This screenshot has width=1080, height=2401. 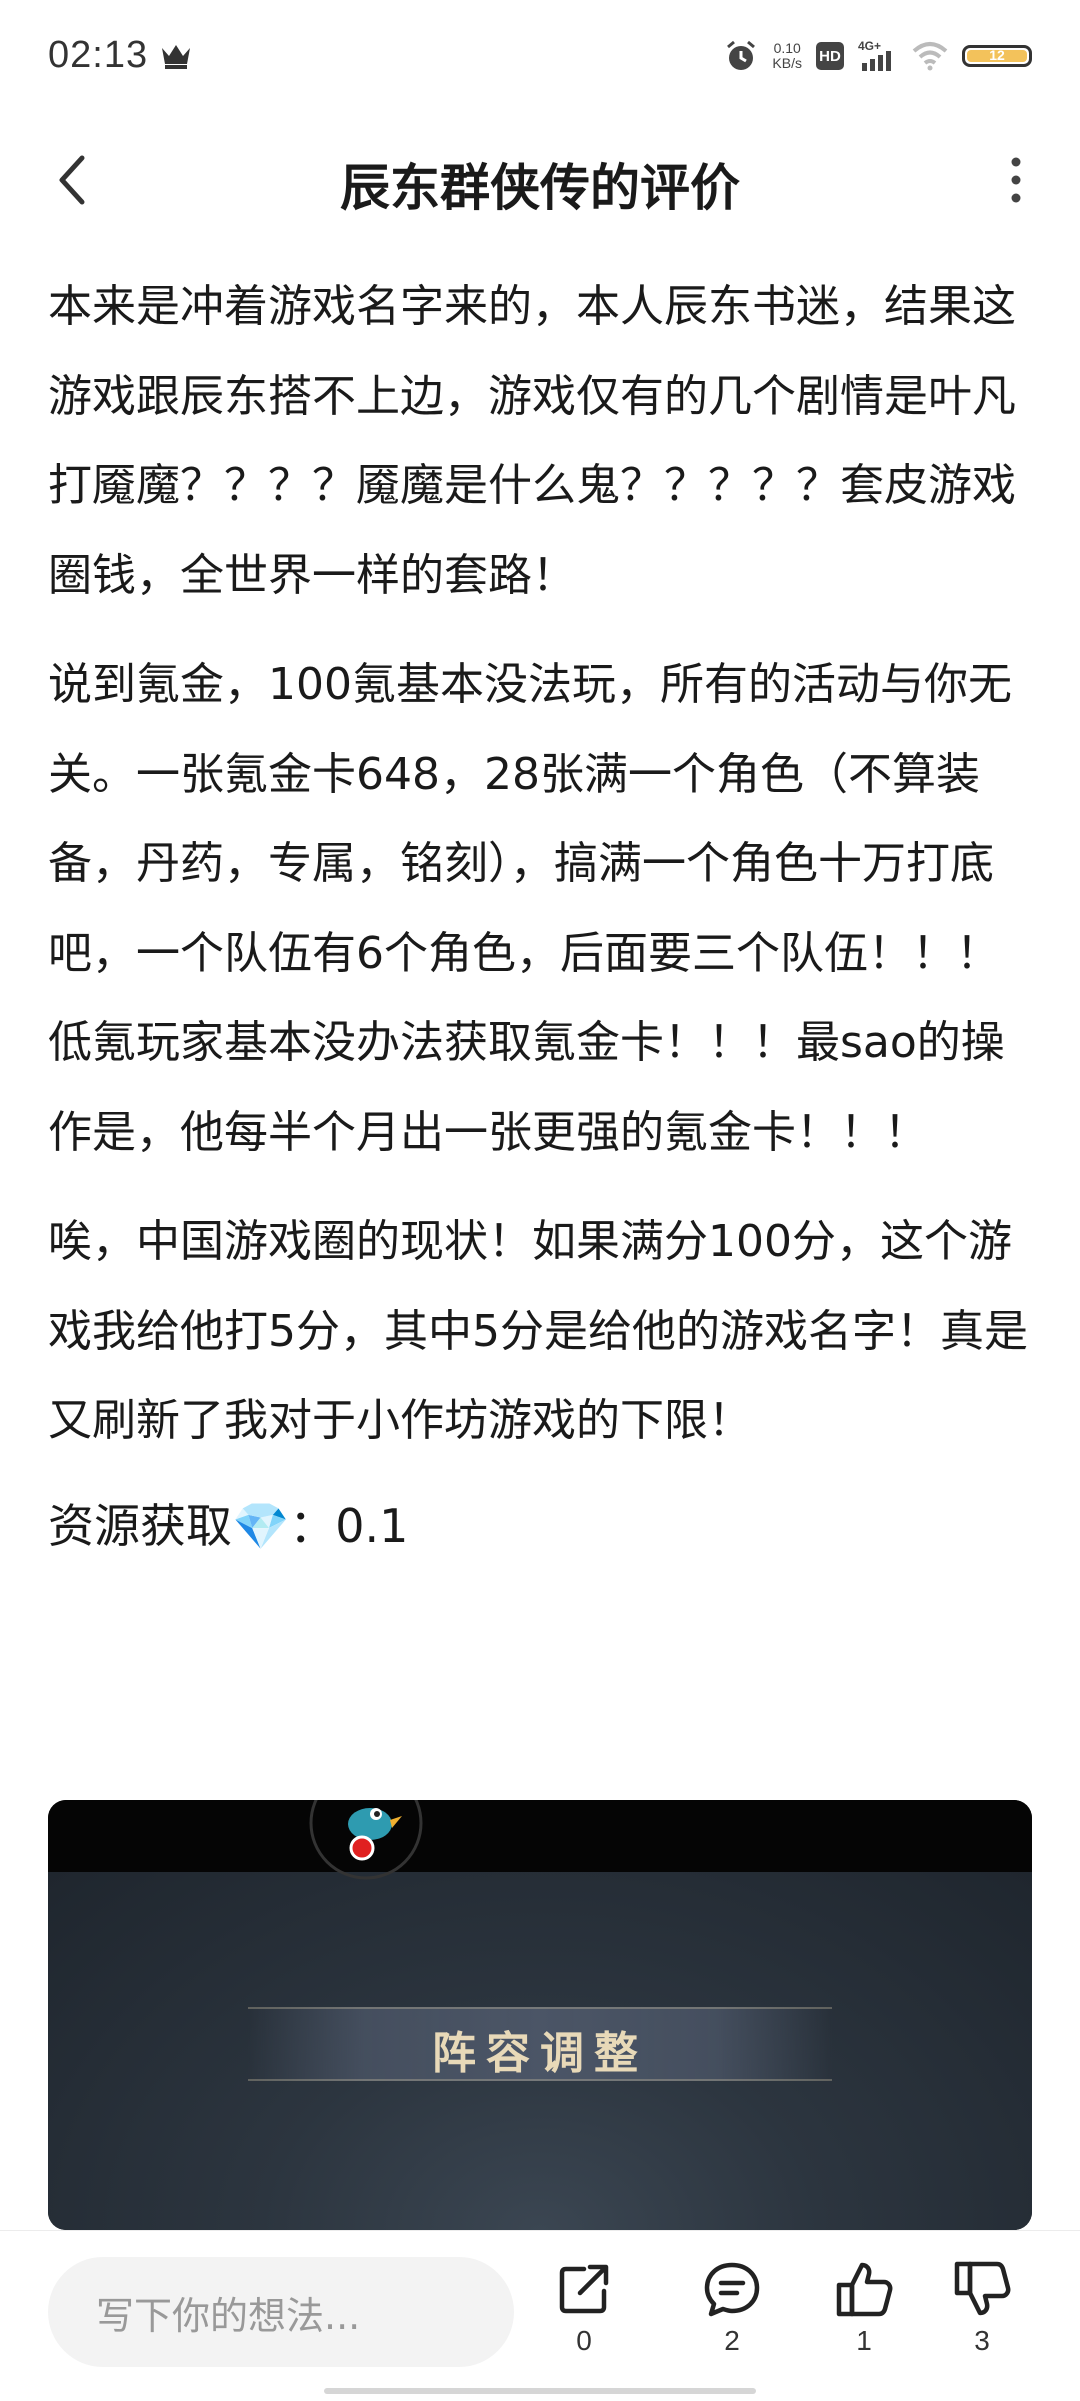 I want to click on screenshot-top-strip, so click(x=540, y=1836).